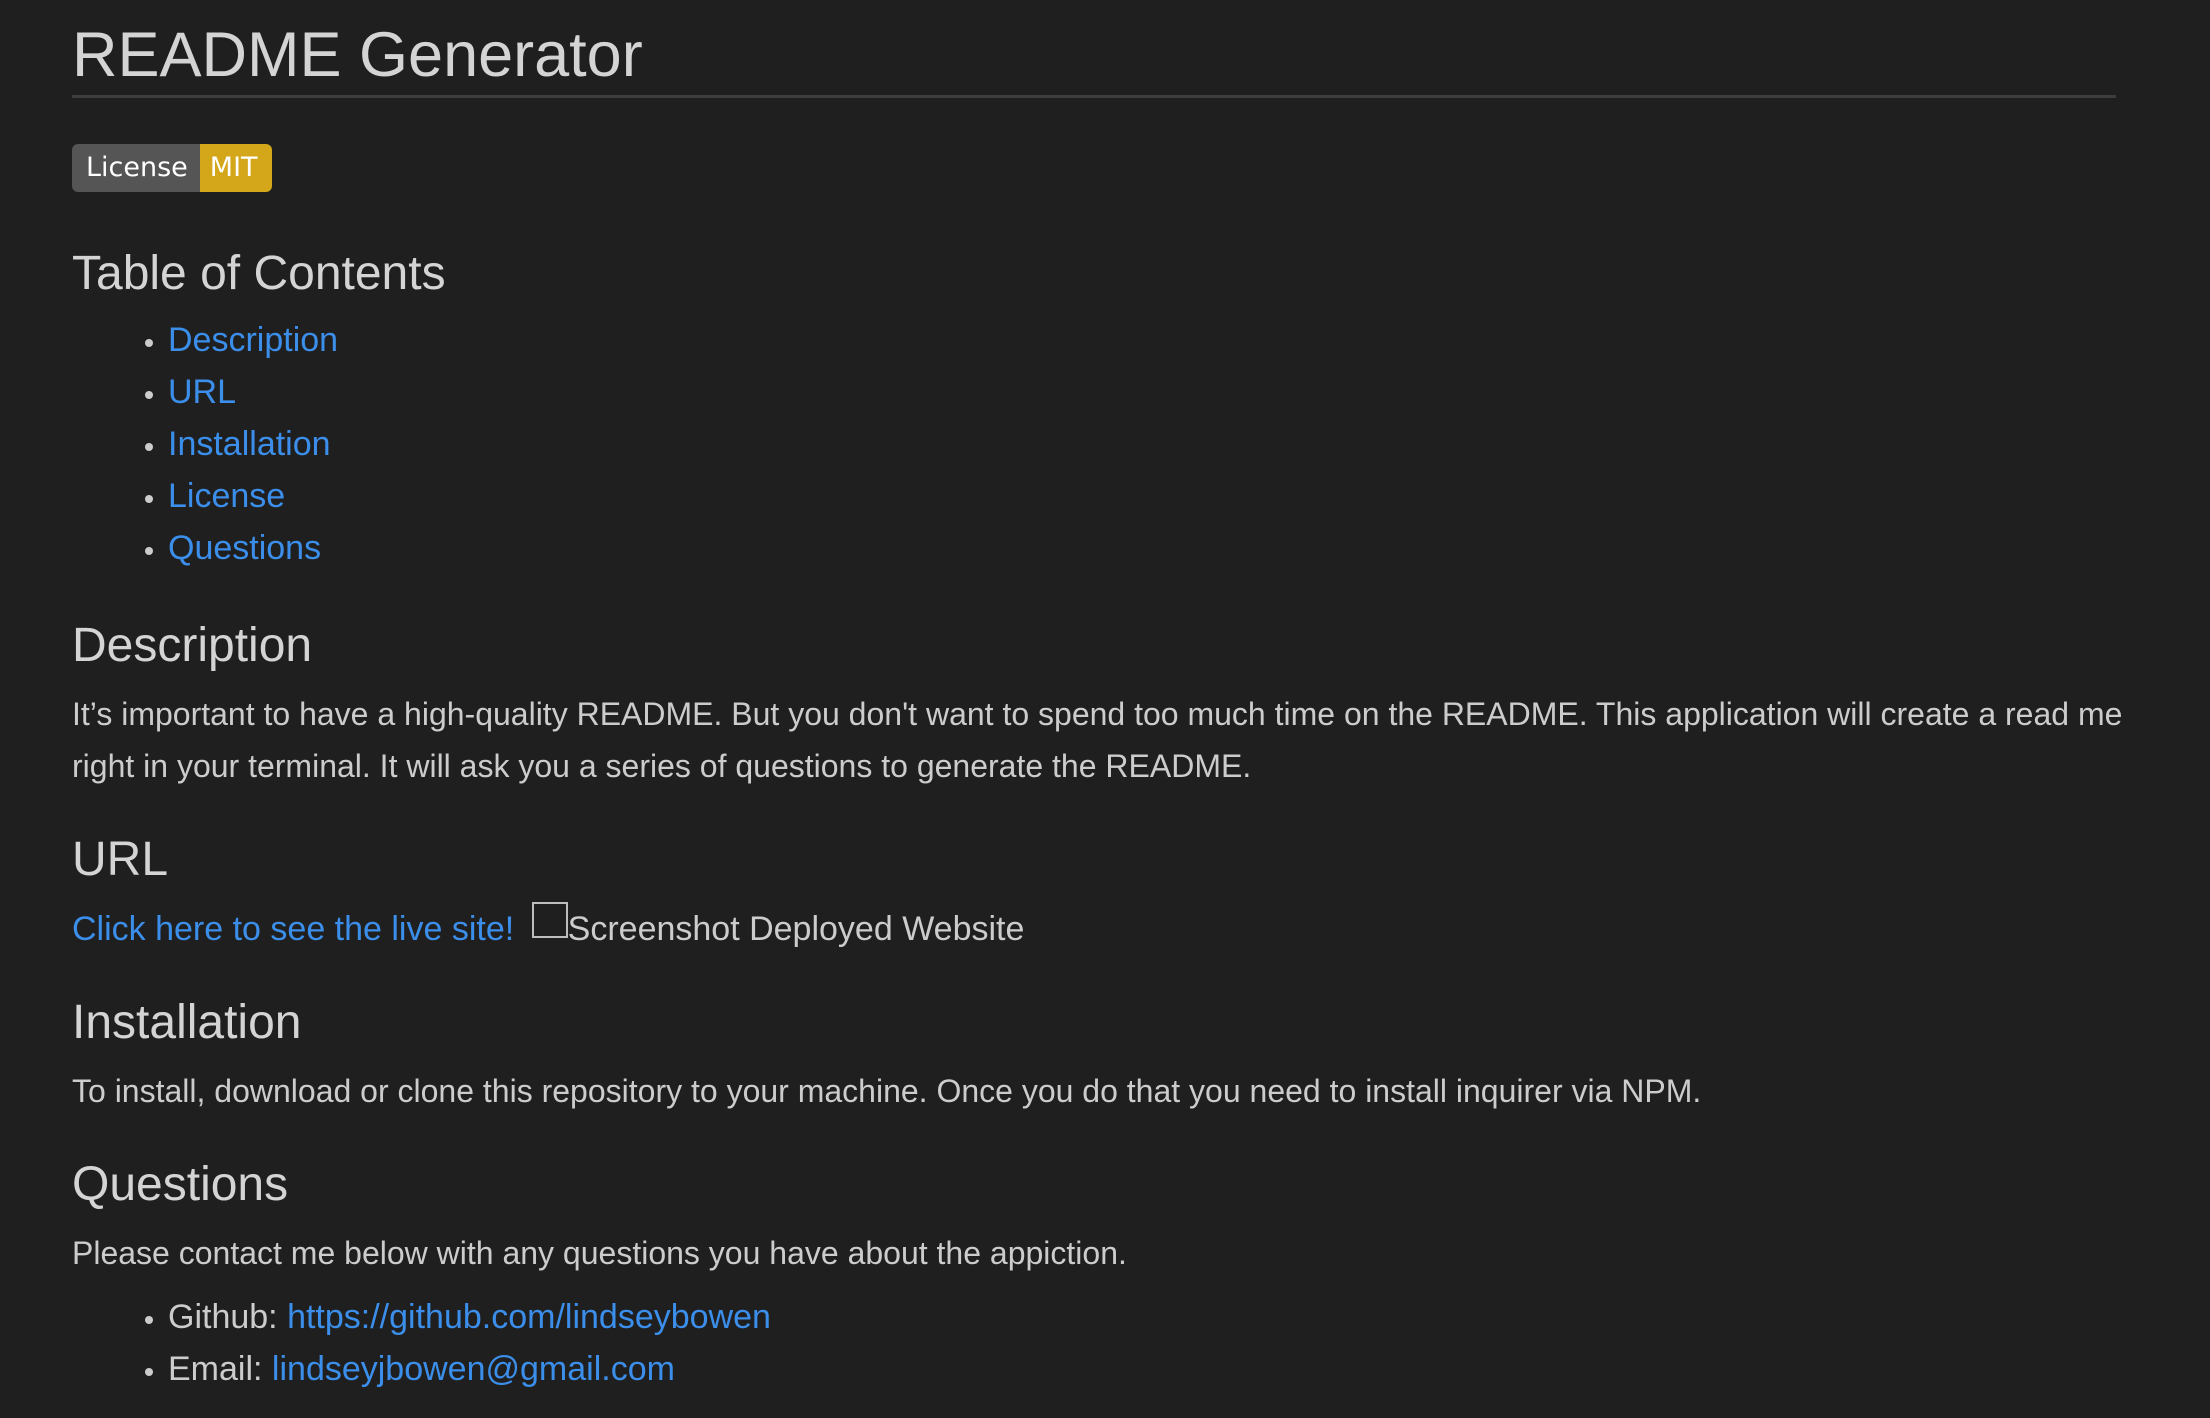 Image resolution: width=2210 pixels, height=1418 pixels. What do you see at coordinates (226, 496) in the screenshot?
I see `toc-link-license: License` at bounding box center [226, 496].